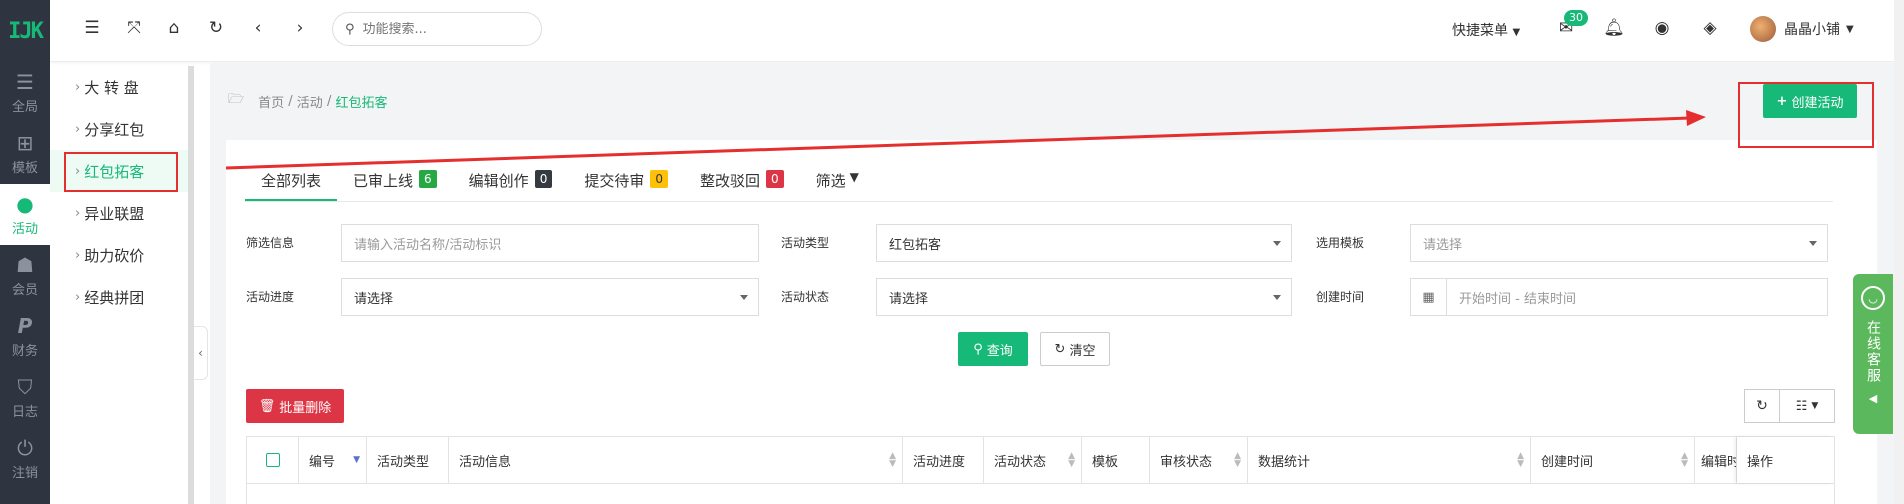 The image size is (1904, 504). Describe the element at coordinates (1389, 460) in the screenshot. I see `col-stats: 数据统计 ▲ ▼` at that location.